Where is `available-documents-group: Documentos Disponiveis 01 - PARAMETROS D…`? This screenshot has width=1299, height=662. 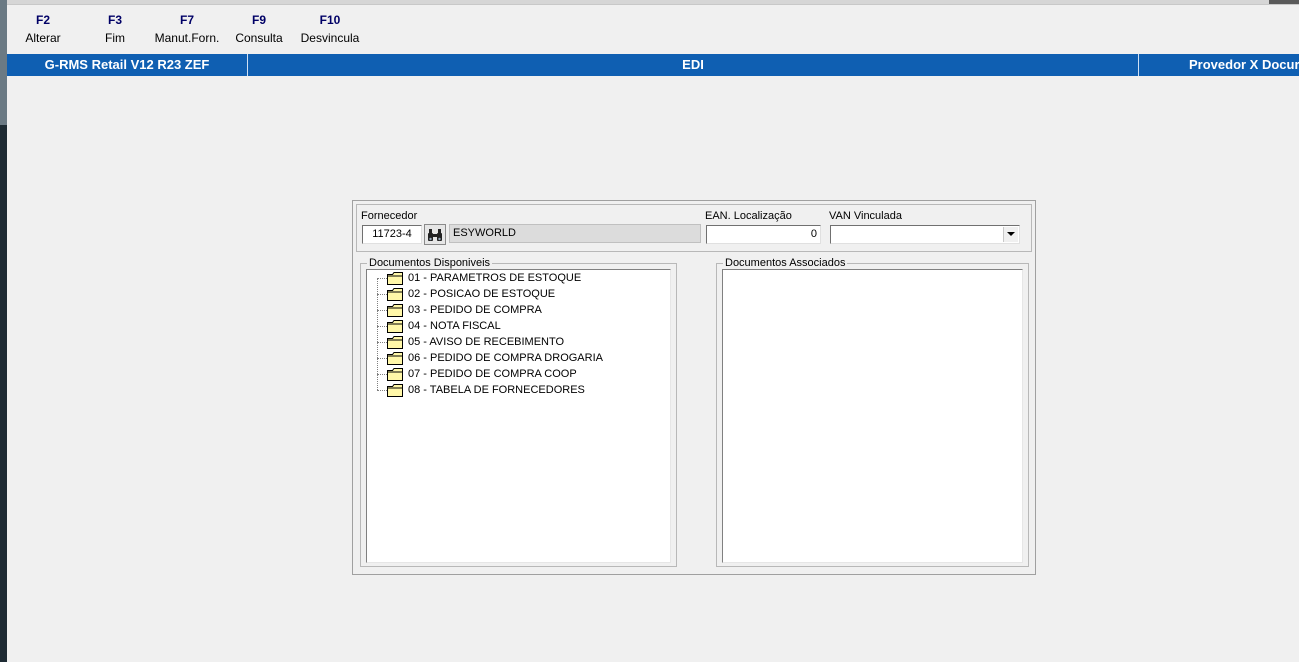 available-documents-group: Documentos Disponiveis 01 - PARAMETROS D… is located at coordinates (518, 412).